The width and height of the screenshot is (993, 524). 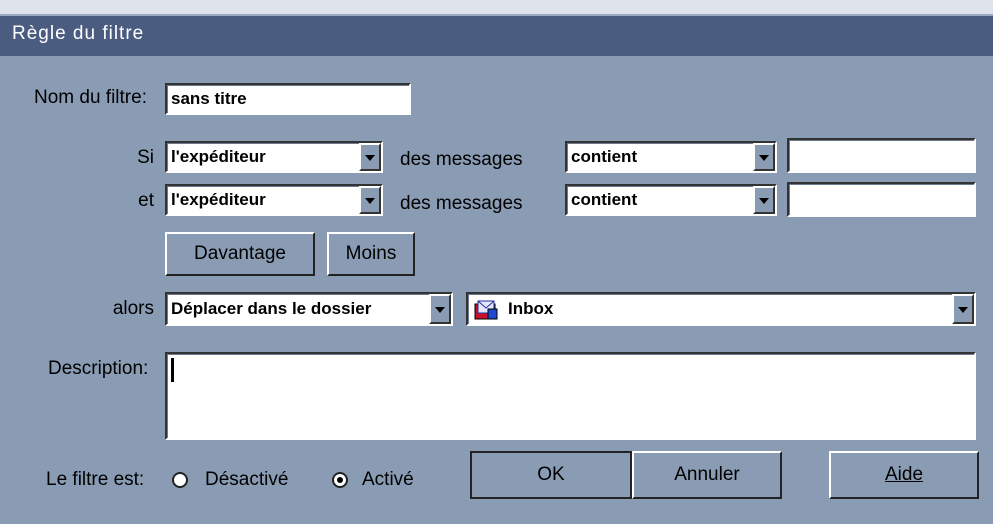 I want to click on if-label: Si, so click(x=145, y=157).